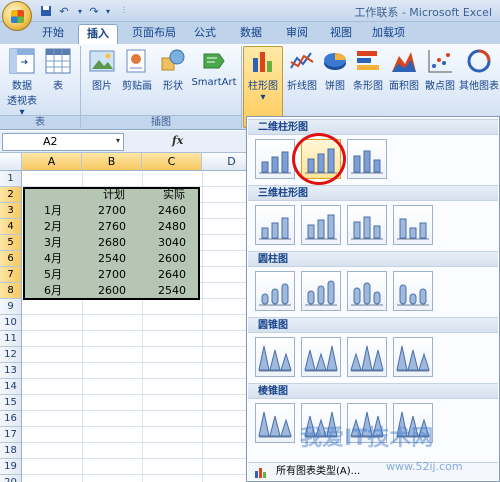  I want to click on picture-label: 图片, so click(102, 86).